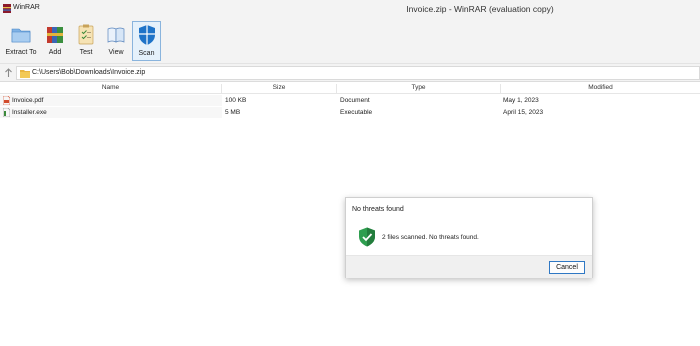 The image size is (700, 346). Describe the element at coordinates (86, 52) in the screenshot. I see `test-label: Test` at that location.